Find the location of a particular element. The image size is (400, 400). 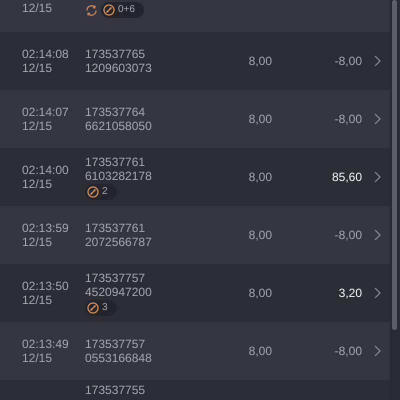

round-id: 173537765 is located at coordinates (115, 54).